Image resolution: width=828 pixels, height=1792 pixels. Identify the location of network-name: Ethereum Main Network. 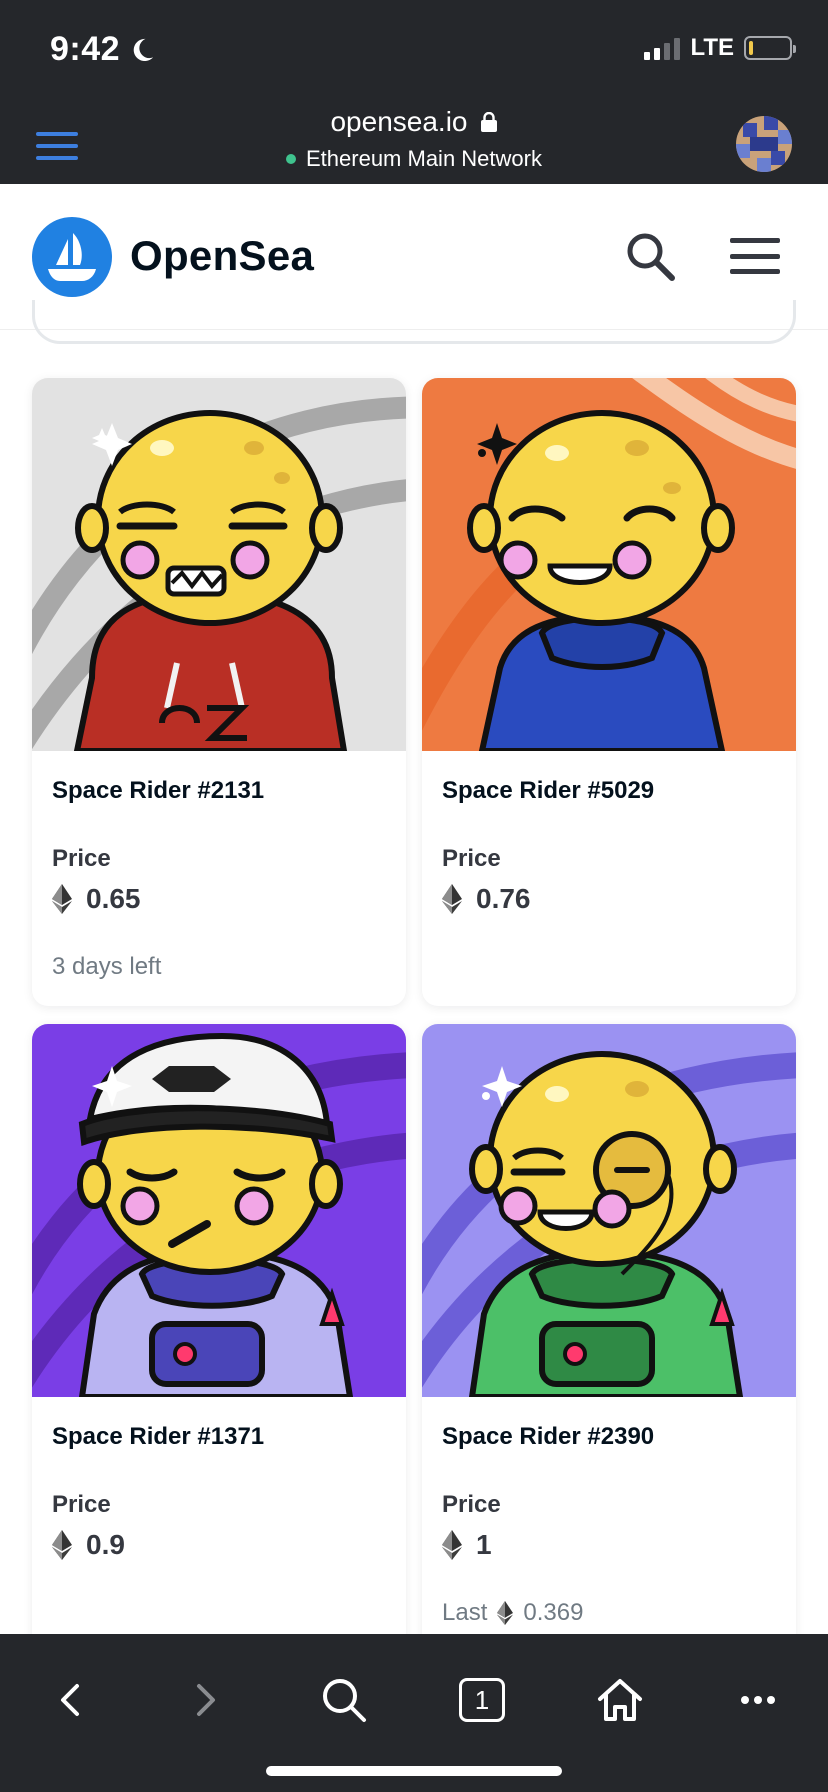
(424, 158).